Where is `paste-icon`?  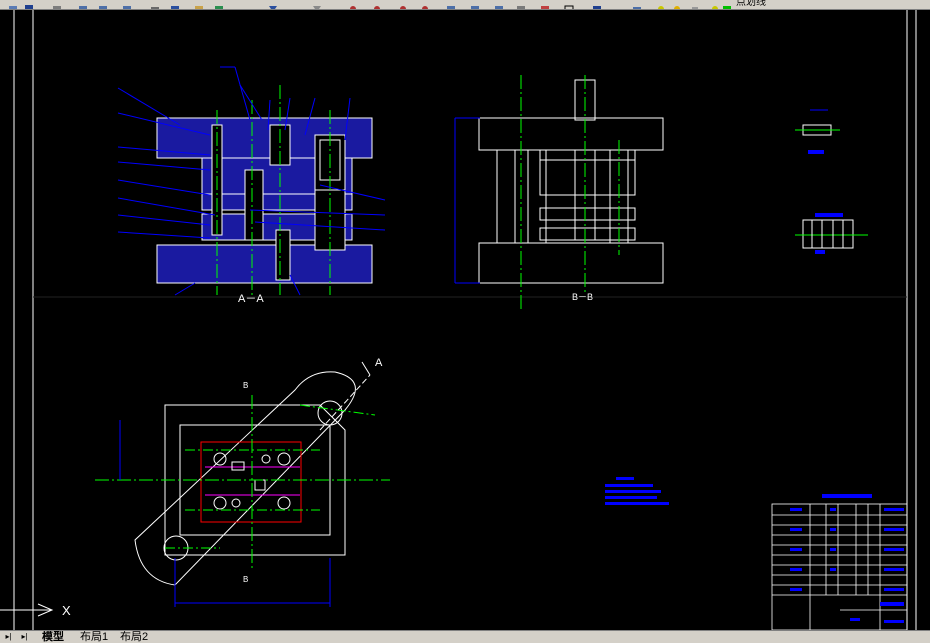
paste-icon is located at coordinates (103, 4).